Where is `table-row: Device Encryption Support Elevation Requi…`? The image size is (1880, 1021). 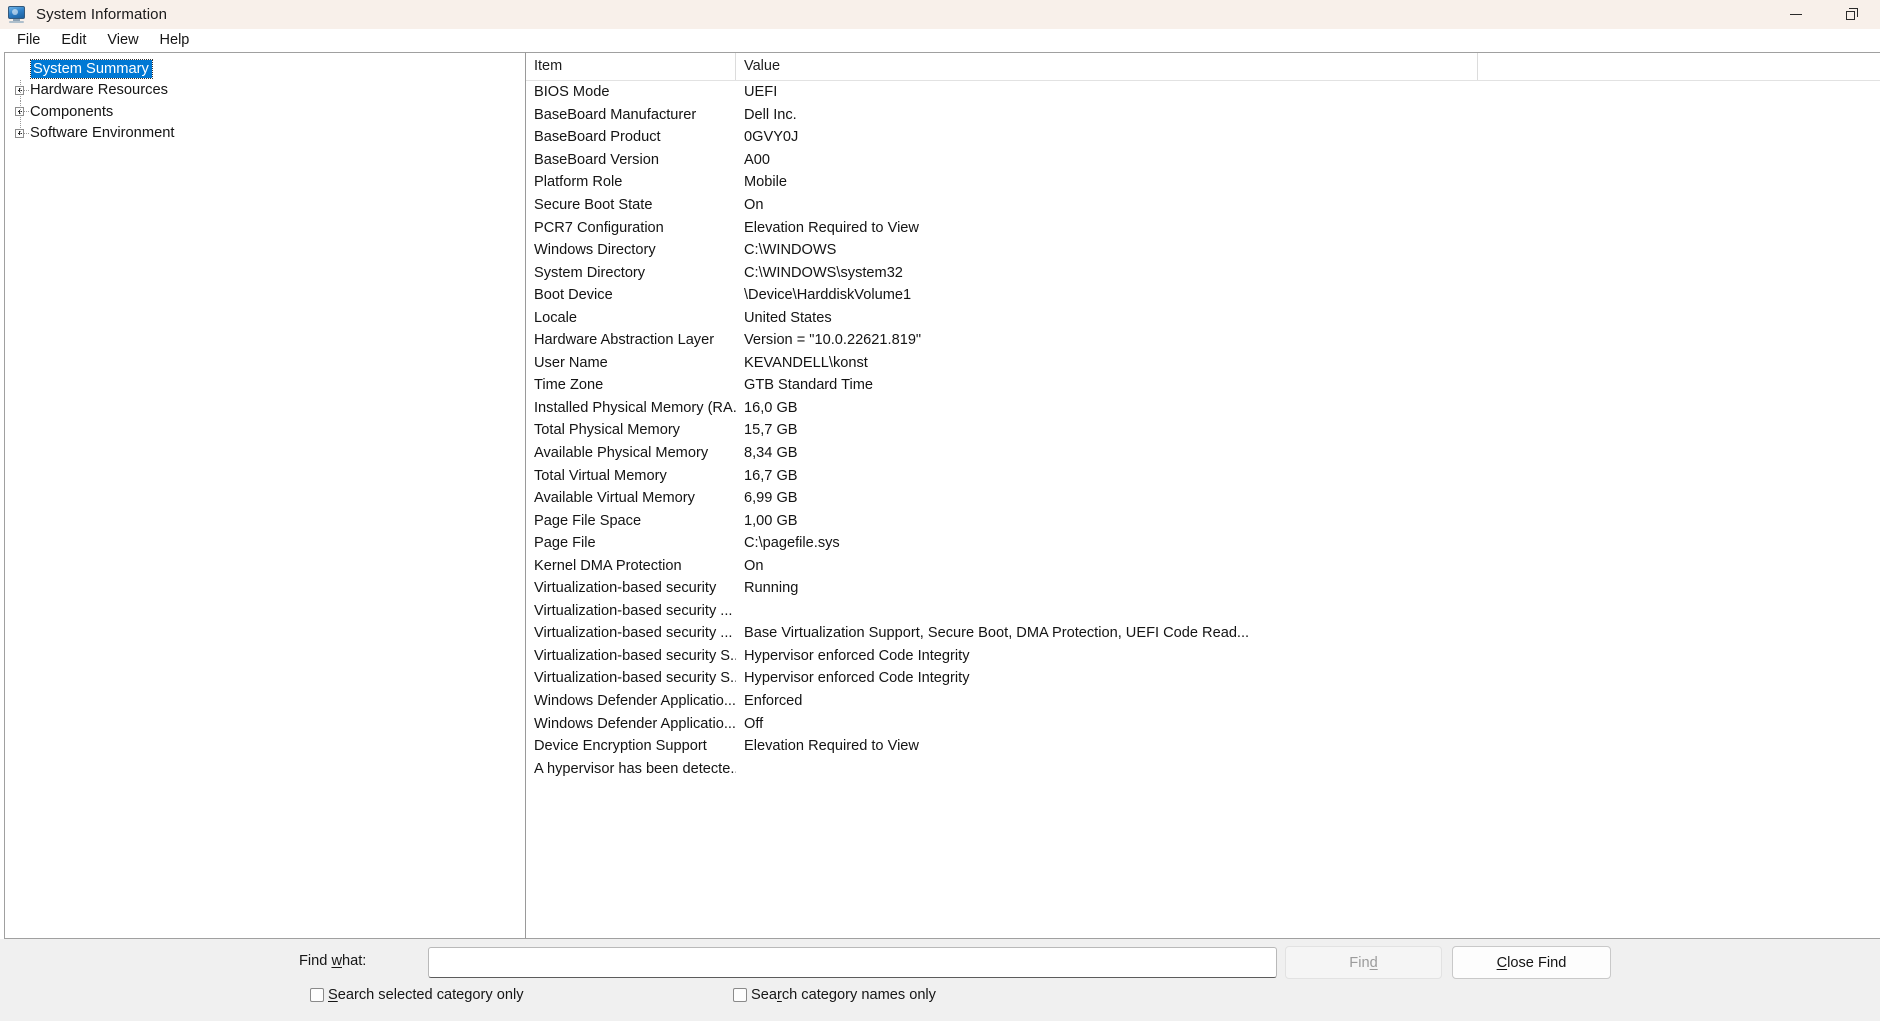 table-row: Device Encryption Support Elevation Requi… is located at coordinates (1203, 746).